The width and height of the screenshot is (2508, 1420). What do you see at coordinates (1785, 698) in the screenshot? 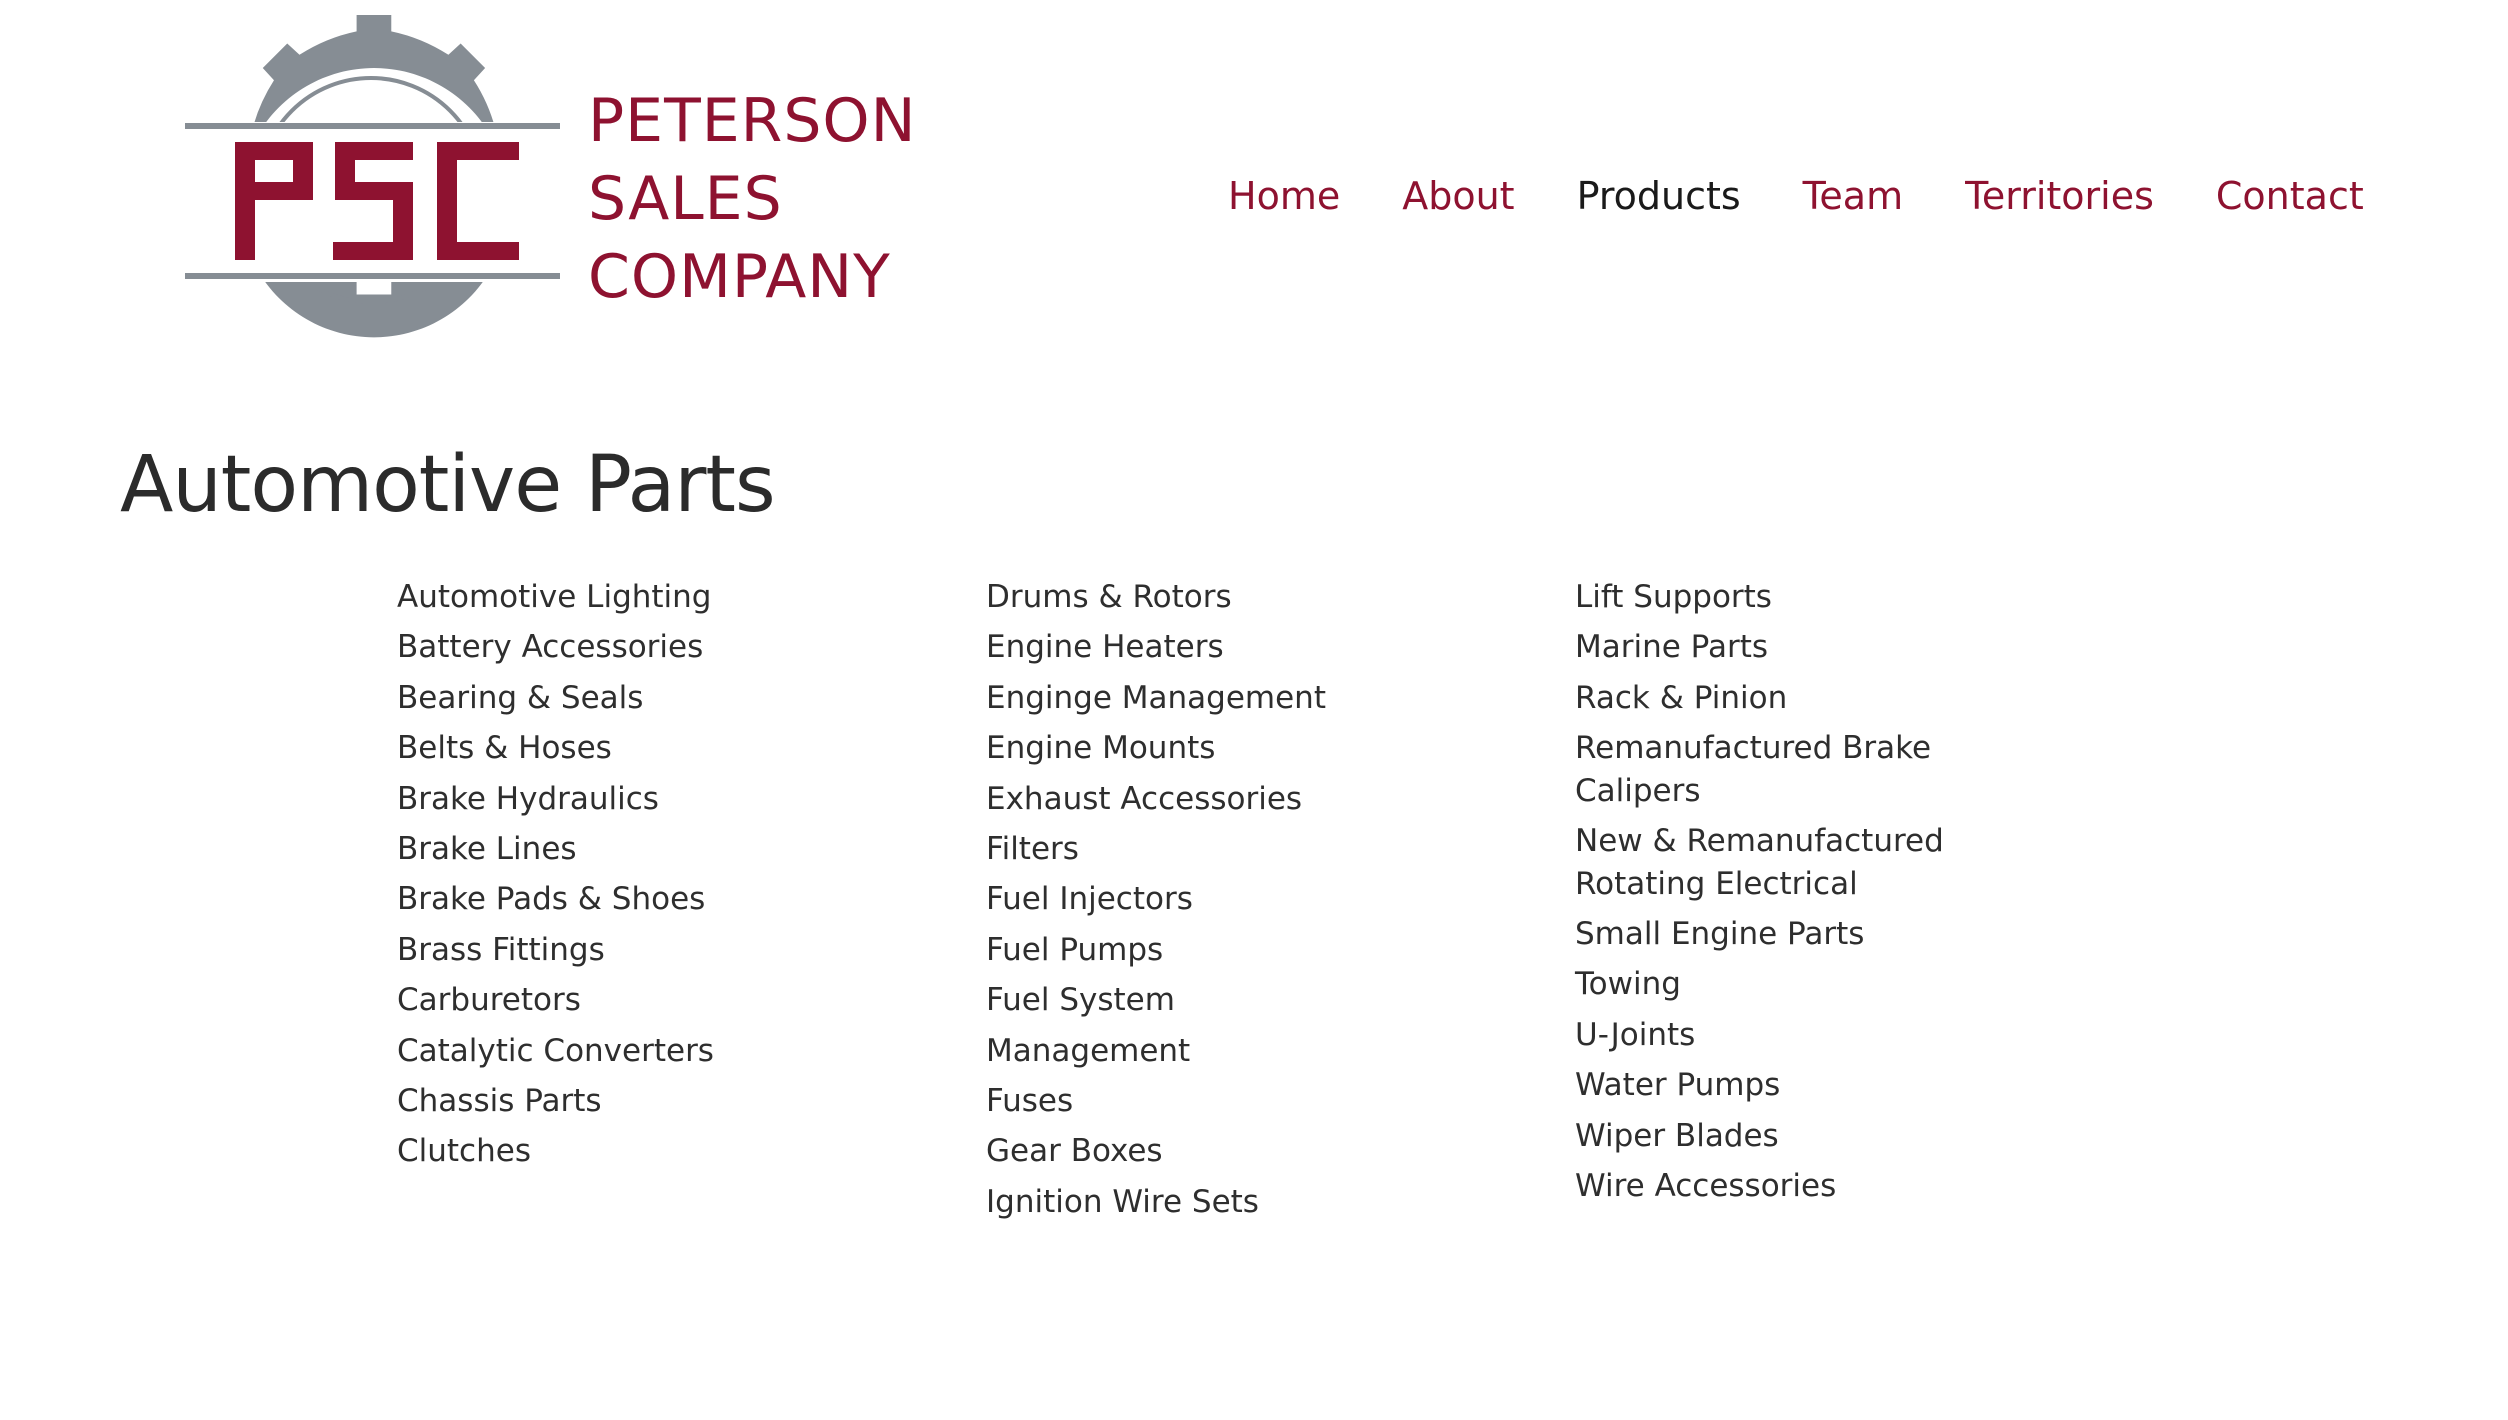
I see `part-item: Rack & Pinion` at bounding box center [1785, 698].